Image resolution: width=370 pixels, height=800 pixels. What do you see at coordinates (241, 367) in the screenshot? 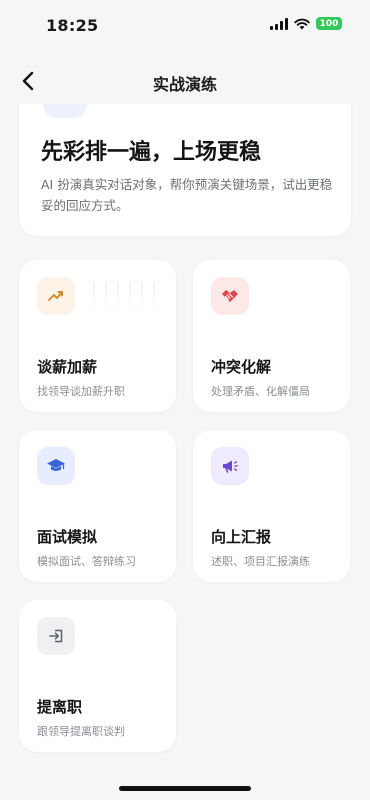
I see `card-title: 冲突化解` at bounding box center [241, 367].